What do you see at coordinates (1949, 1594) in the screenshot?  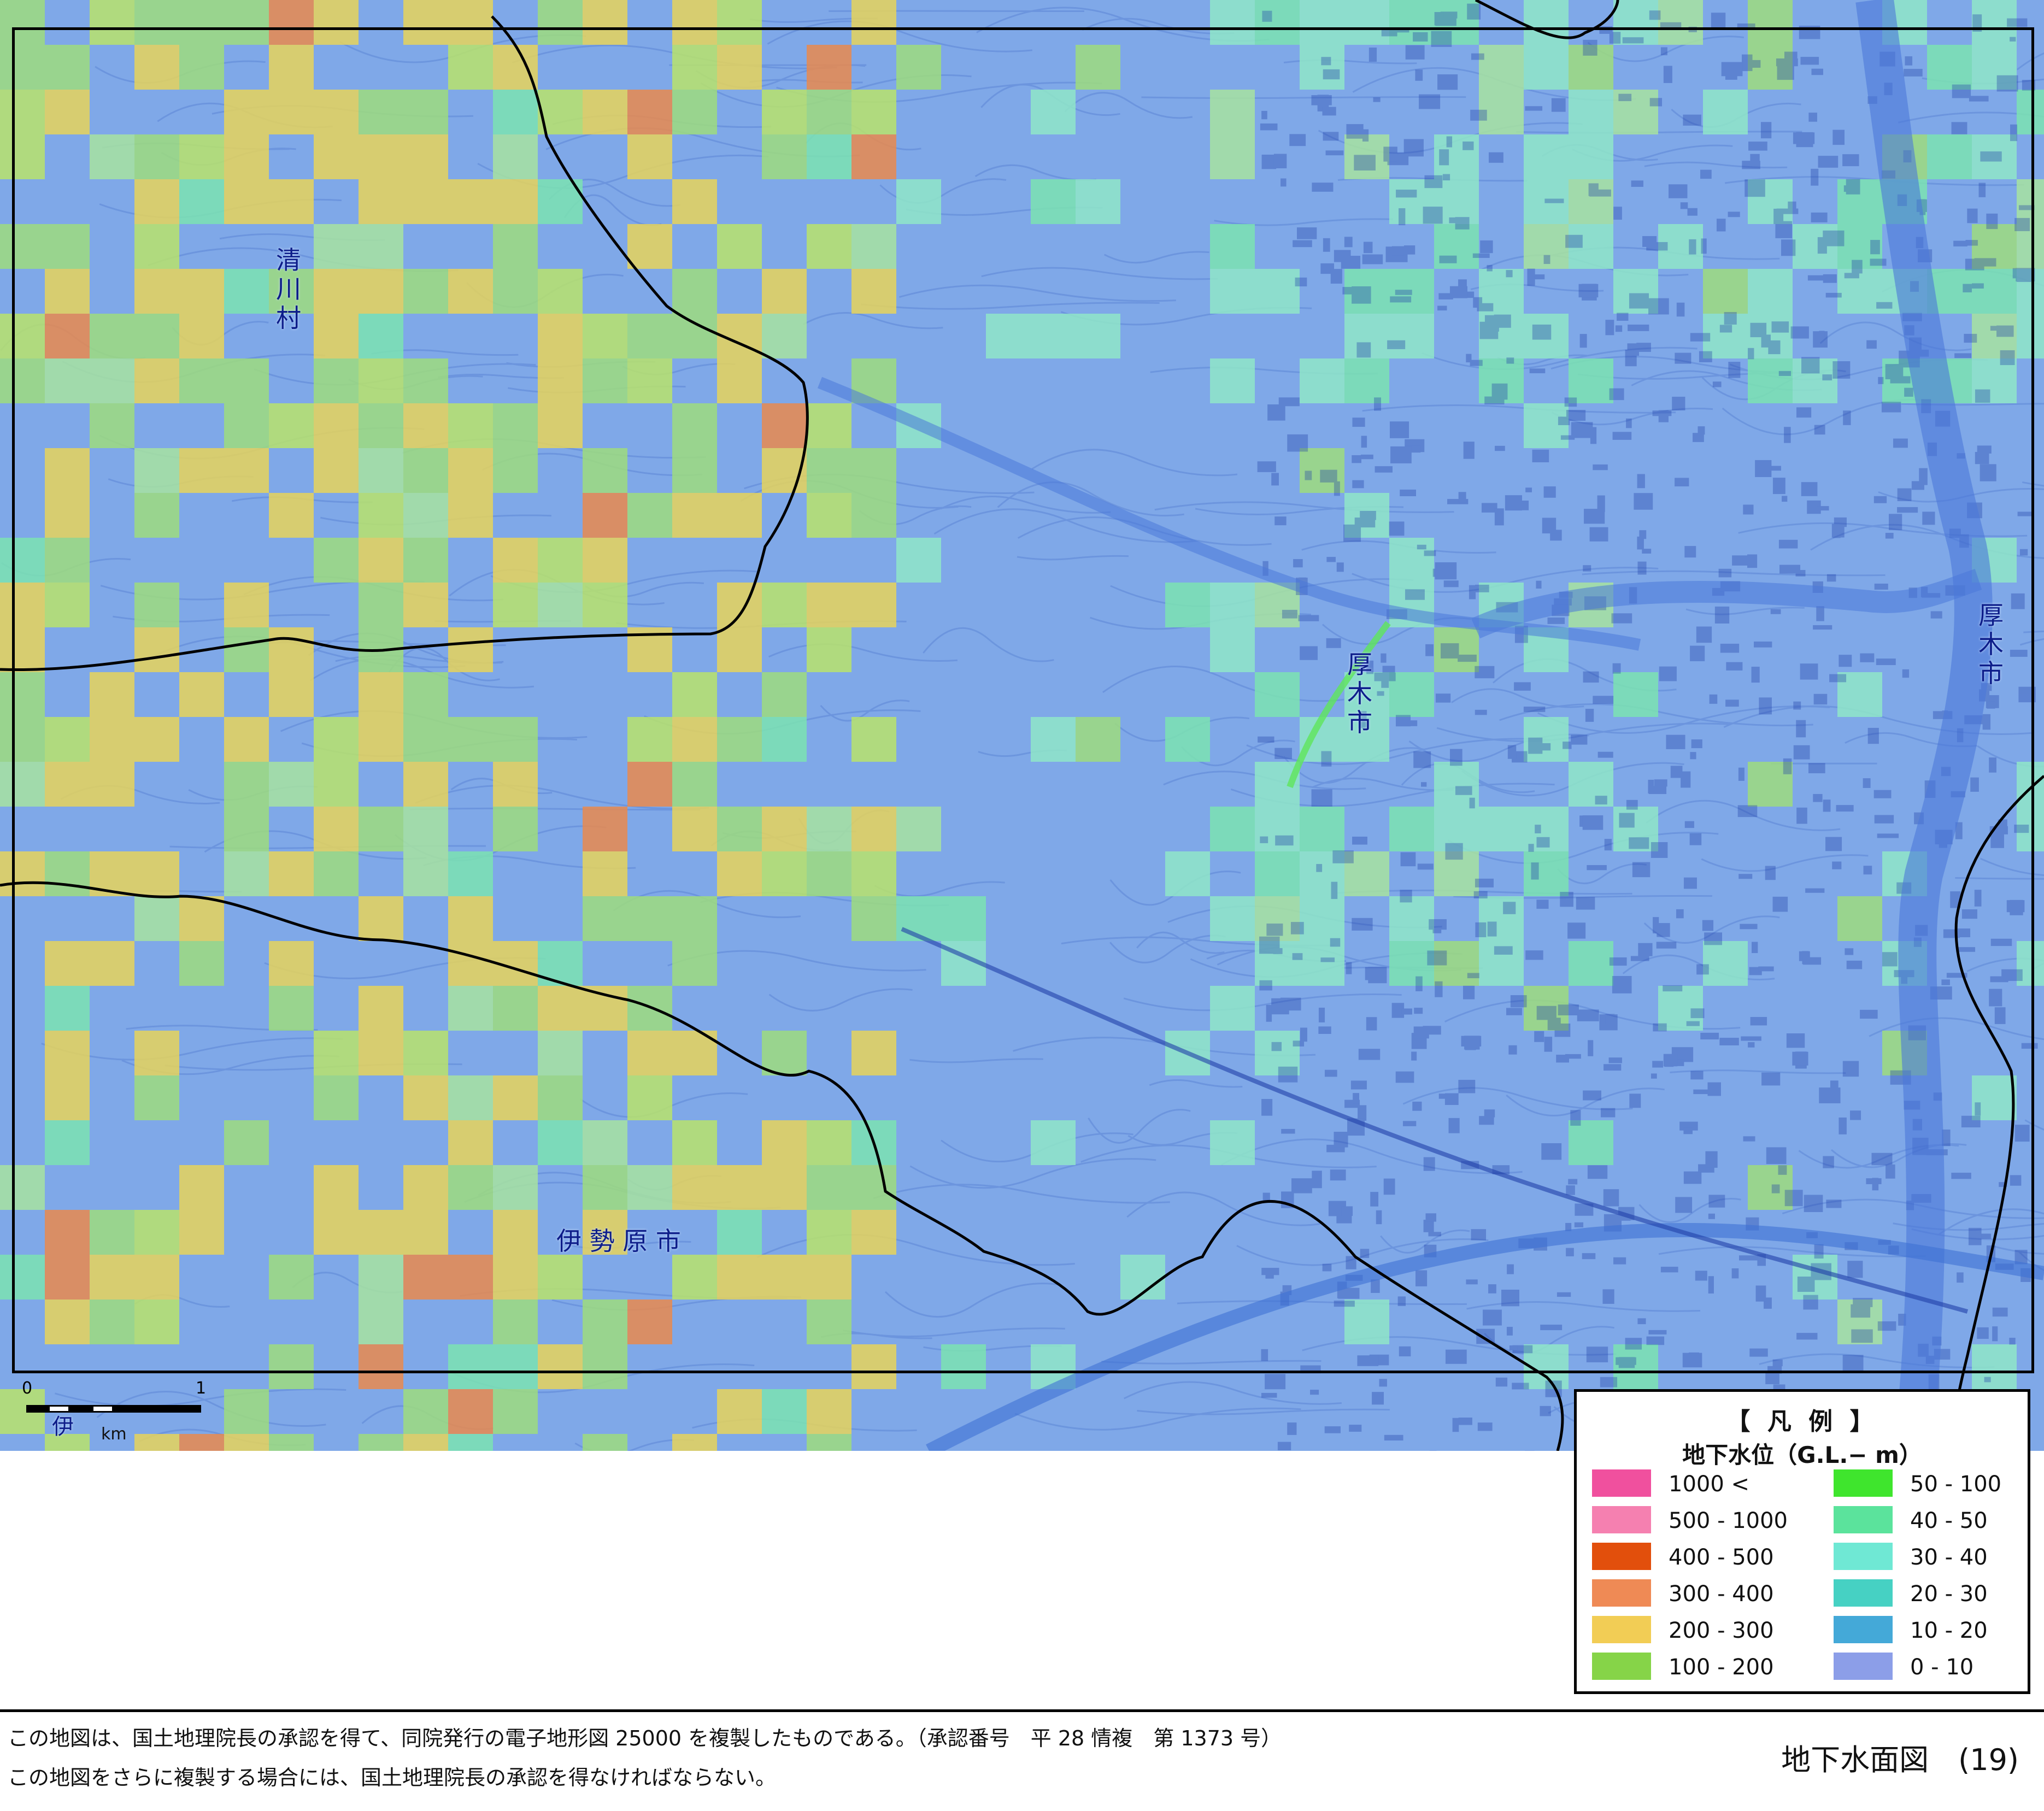 I see `legend-label: 20 - 30` at bounding box center [1949, 1594].